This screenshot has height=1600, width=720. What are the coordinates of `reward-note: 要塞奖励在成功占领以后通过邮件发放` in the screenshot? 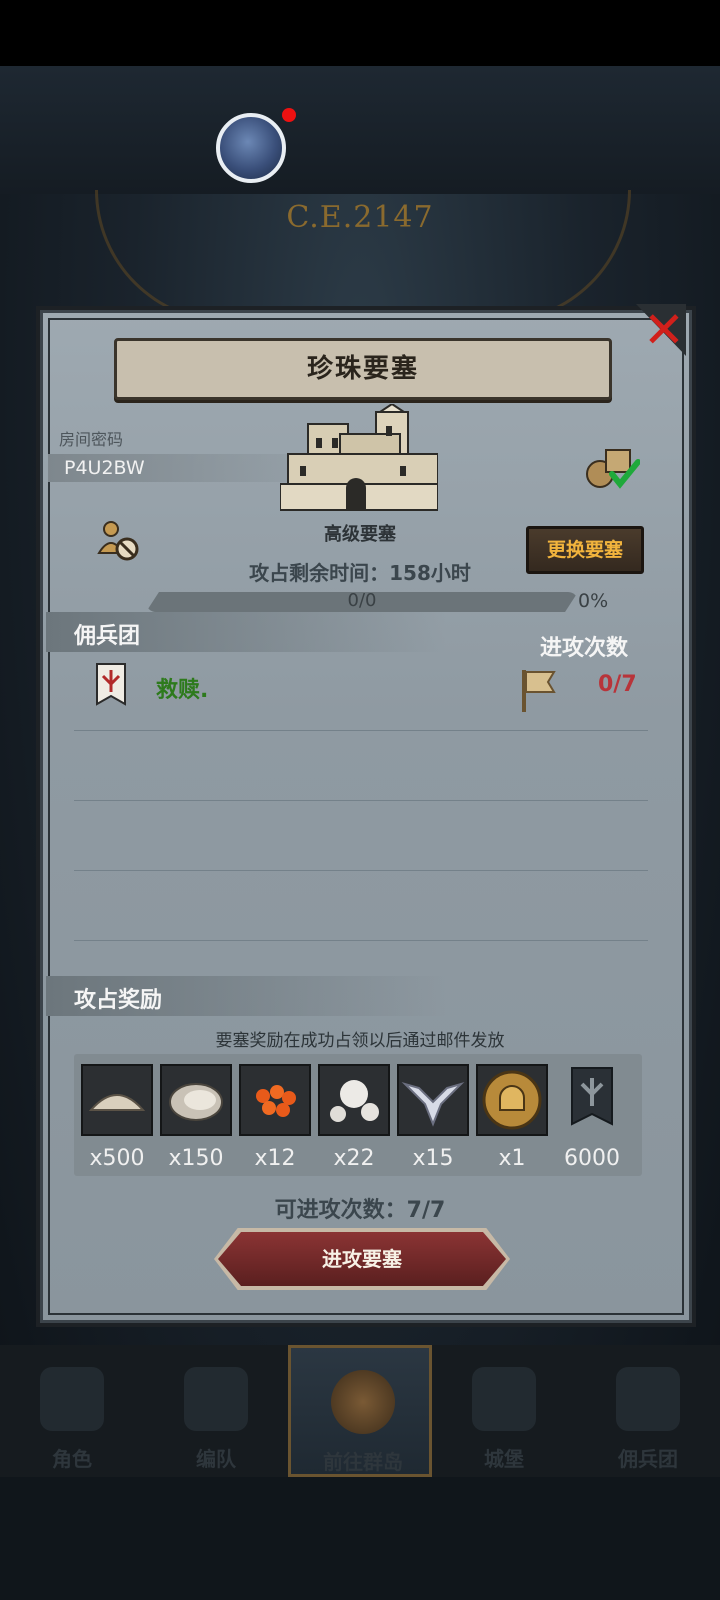 It's located at (360, 1041).